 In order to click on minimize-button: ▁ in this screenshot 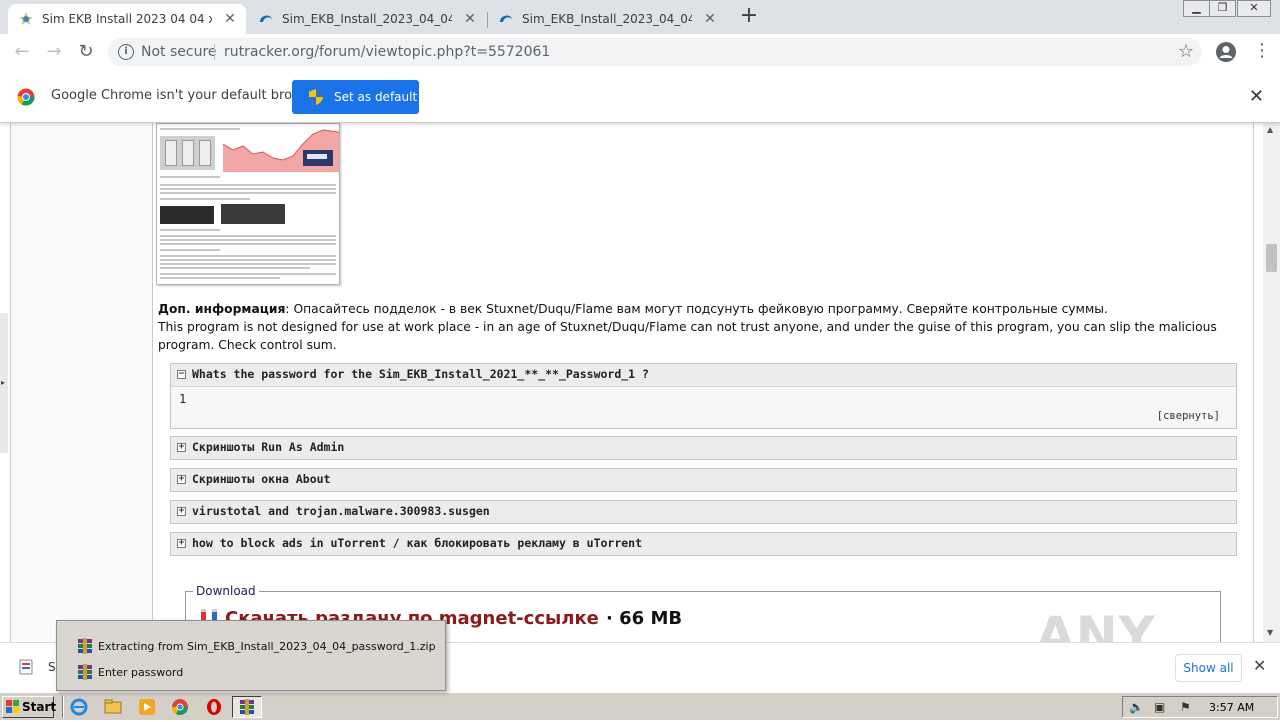, I will do `click(1196, 8)`.